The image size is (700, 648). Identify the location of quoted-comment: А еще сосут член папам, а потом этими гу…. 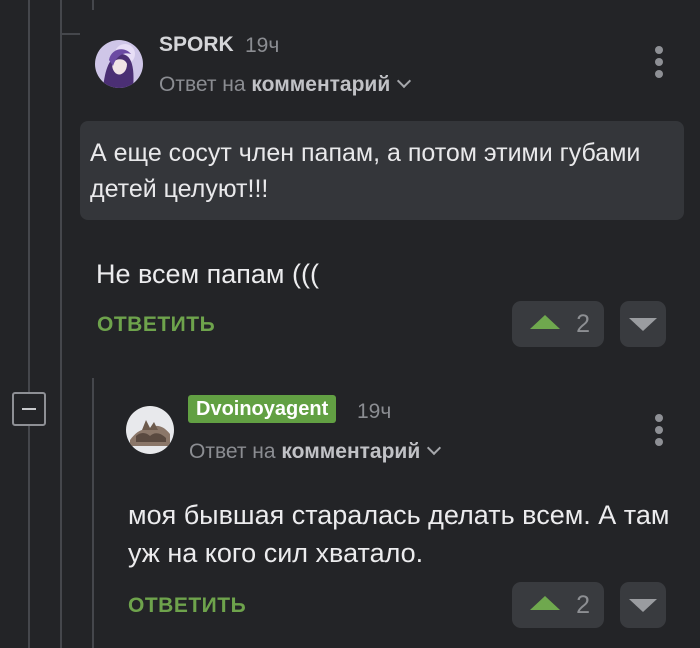
(382, 170).